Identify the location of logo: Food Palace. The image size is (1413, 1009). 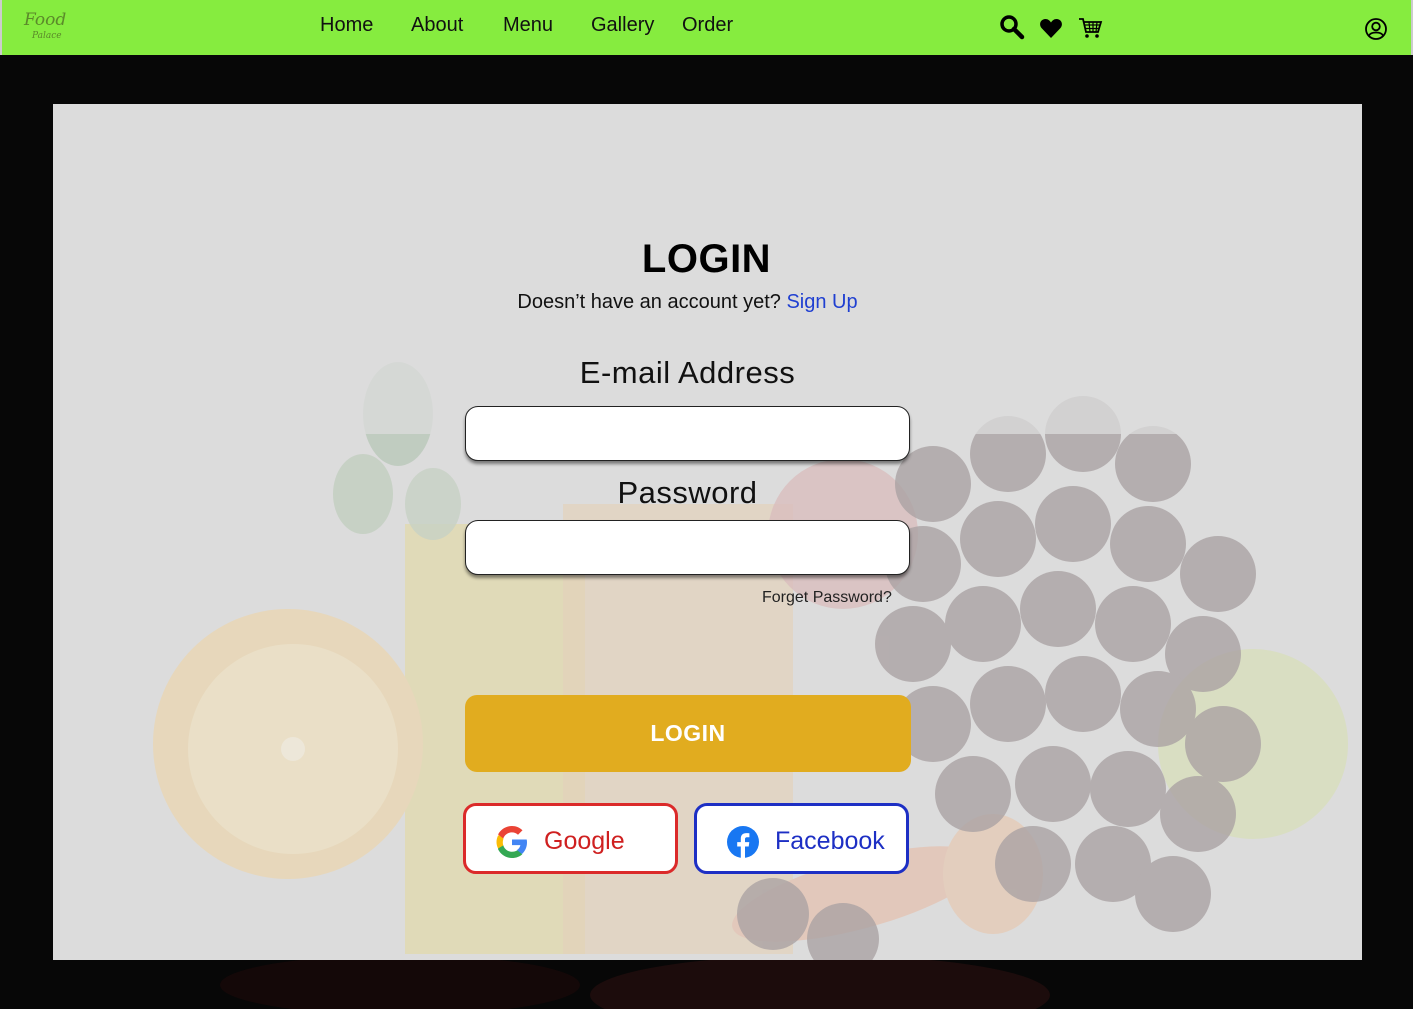
(49, 28).